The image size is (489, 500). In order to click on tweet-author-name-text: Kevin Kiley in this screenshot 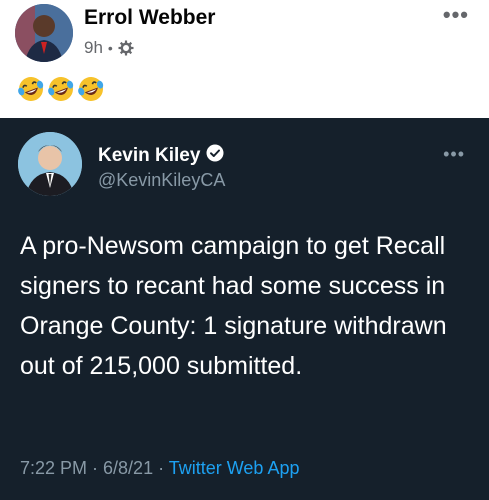, I will do `click(149, 156)`.